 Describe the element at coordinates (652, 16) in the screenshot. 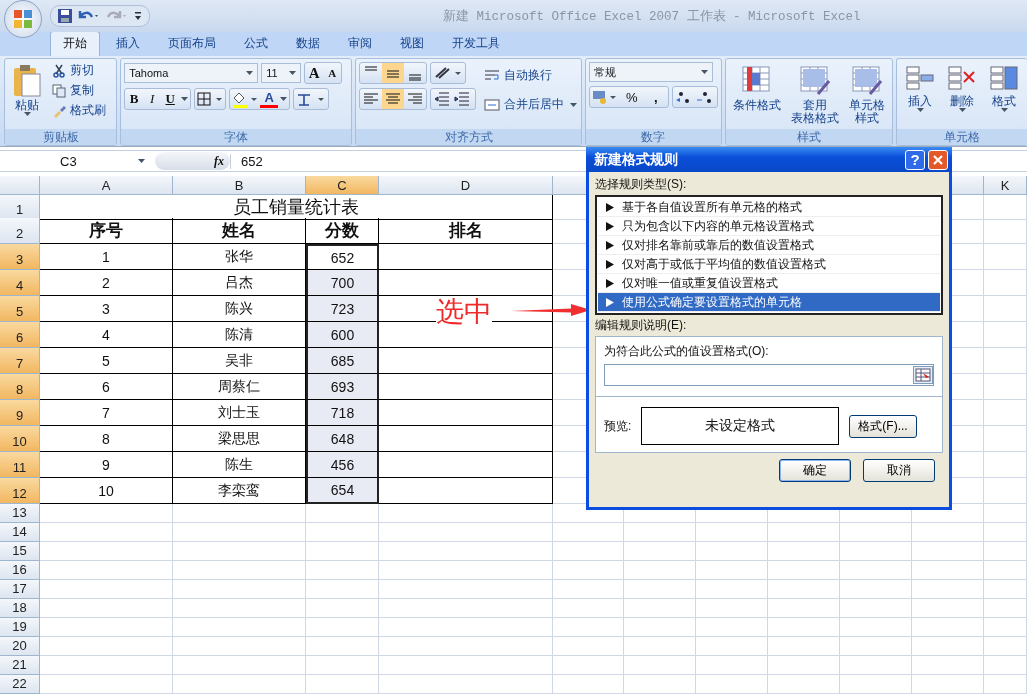

I see `window-title: 新建 Microsoft Office Excel 2007 工作表 - Microsoft Excel` at that location.